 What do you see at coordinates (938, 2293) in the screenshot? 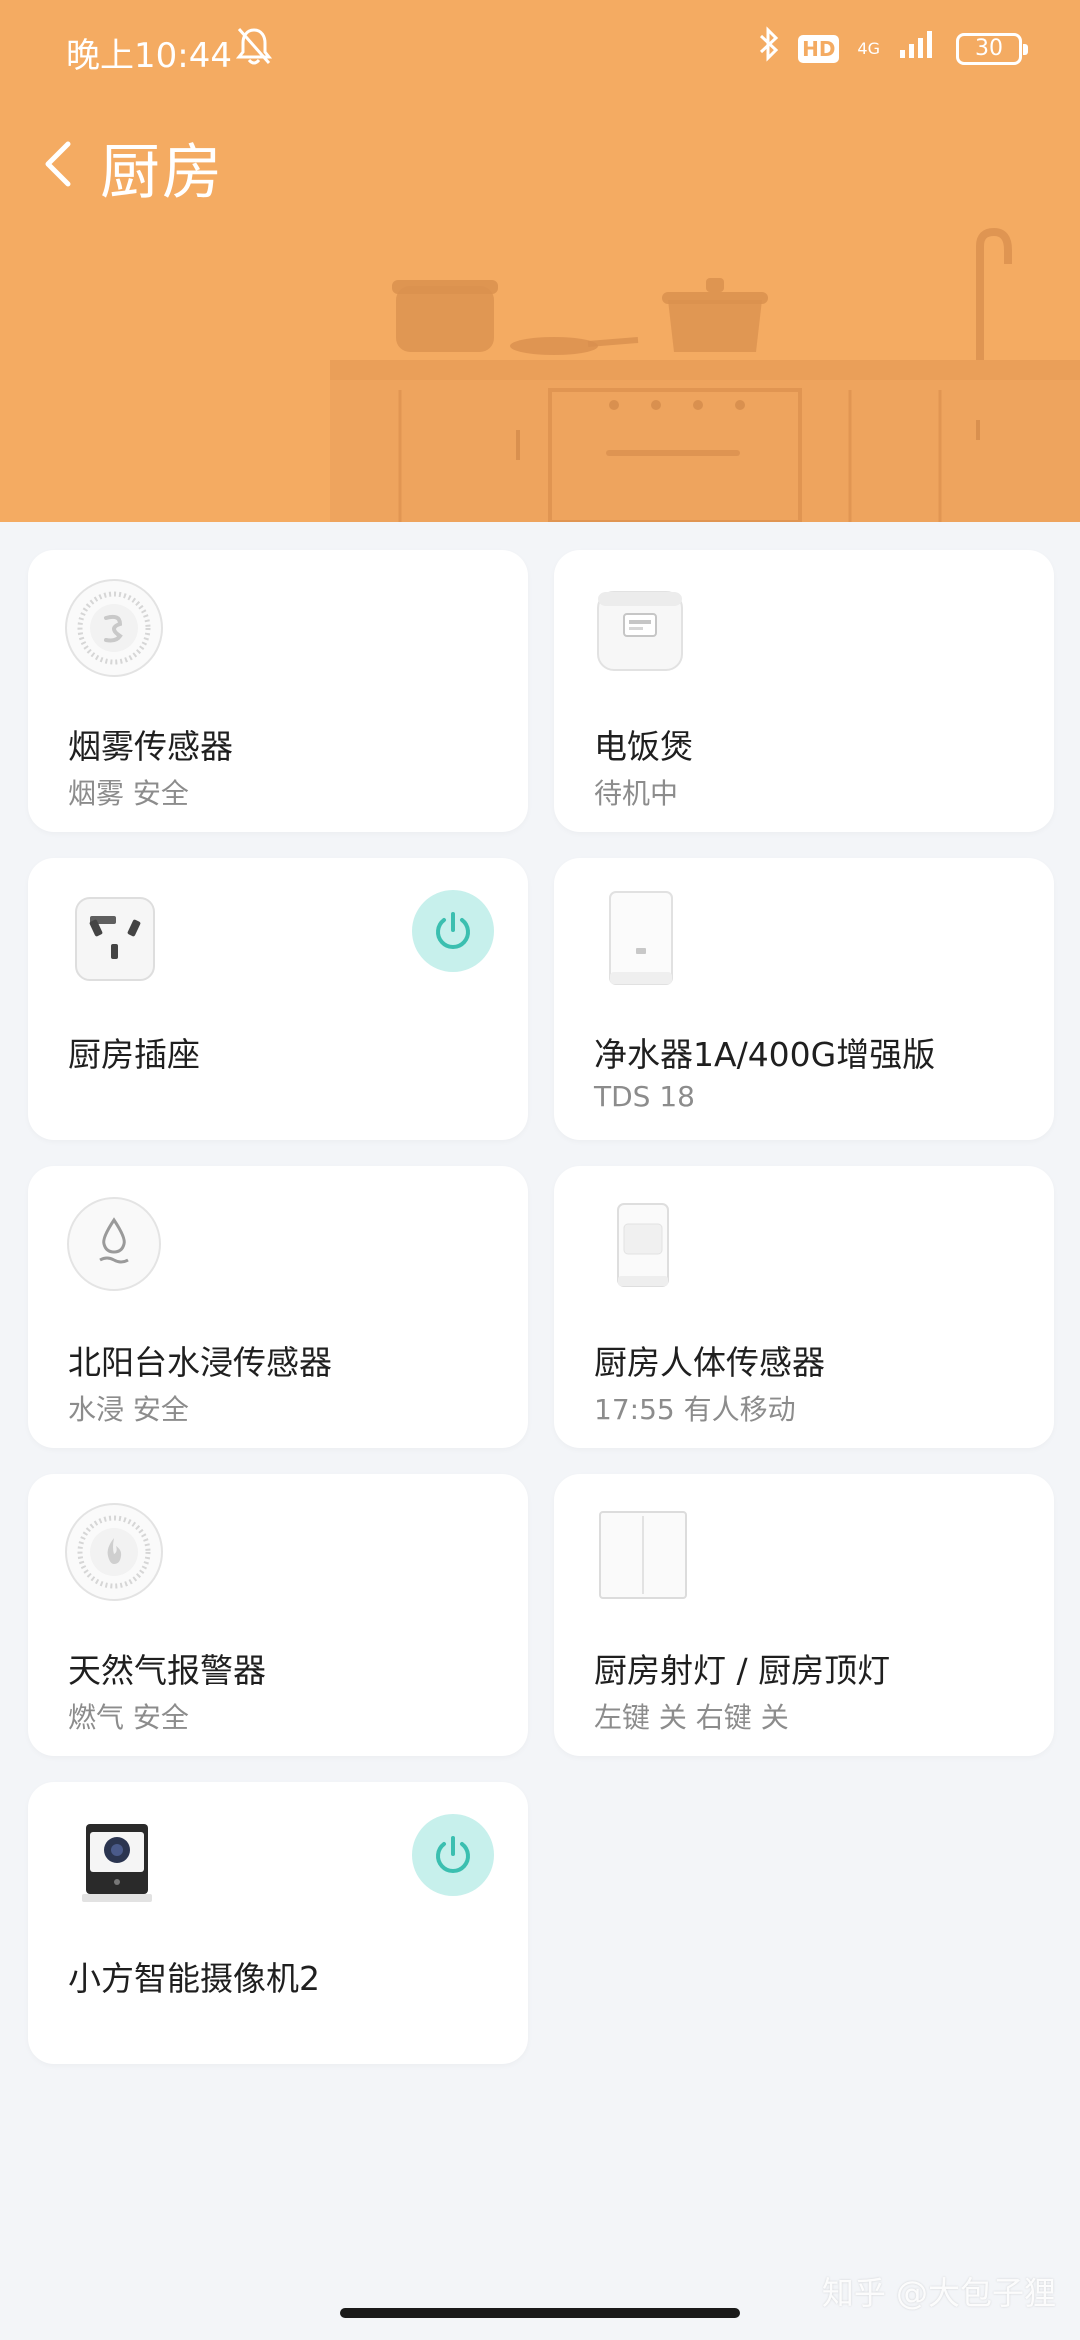
I see `watermark: 知乎 @大包子狸` at bounding box center [938, 2293].